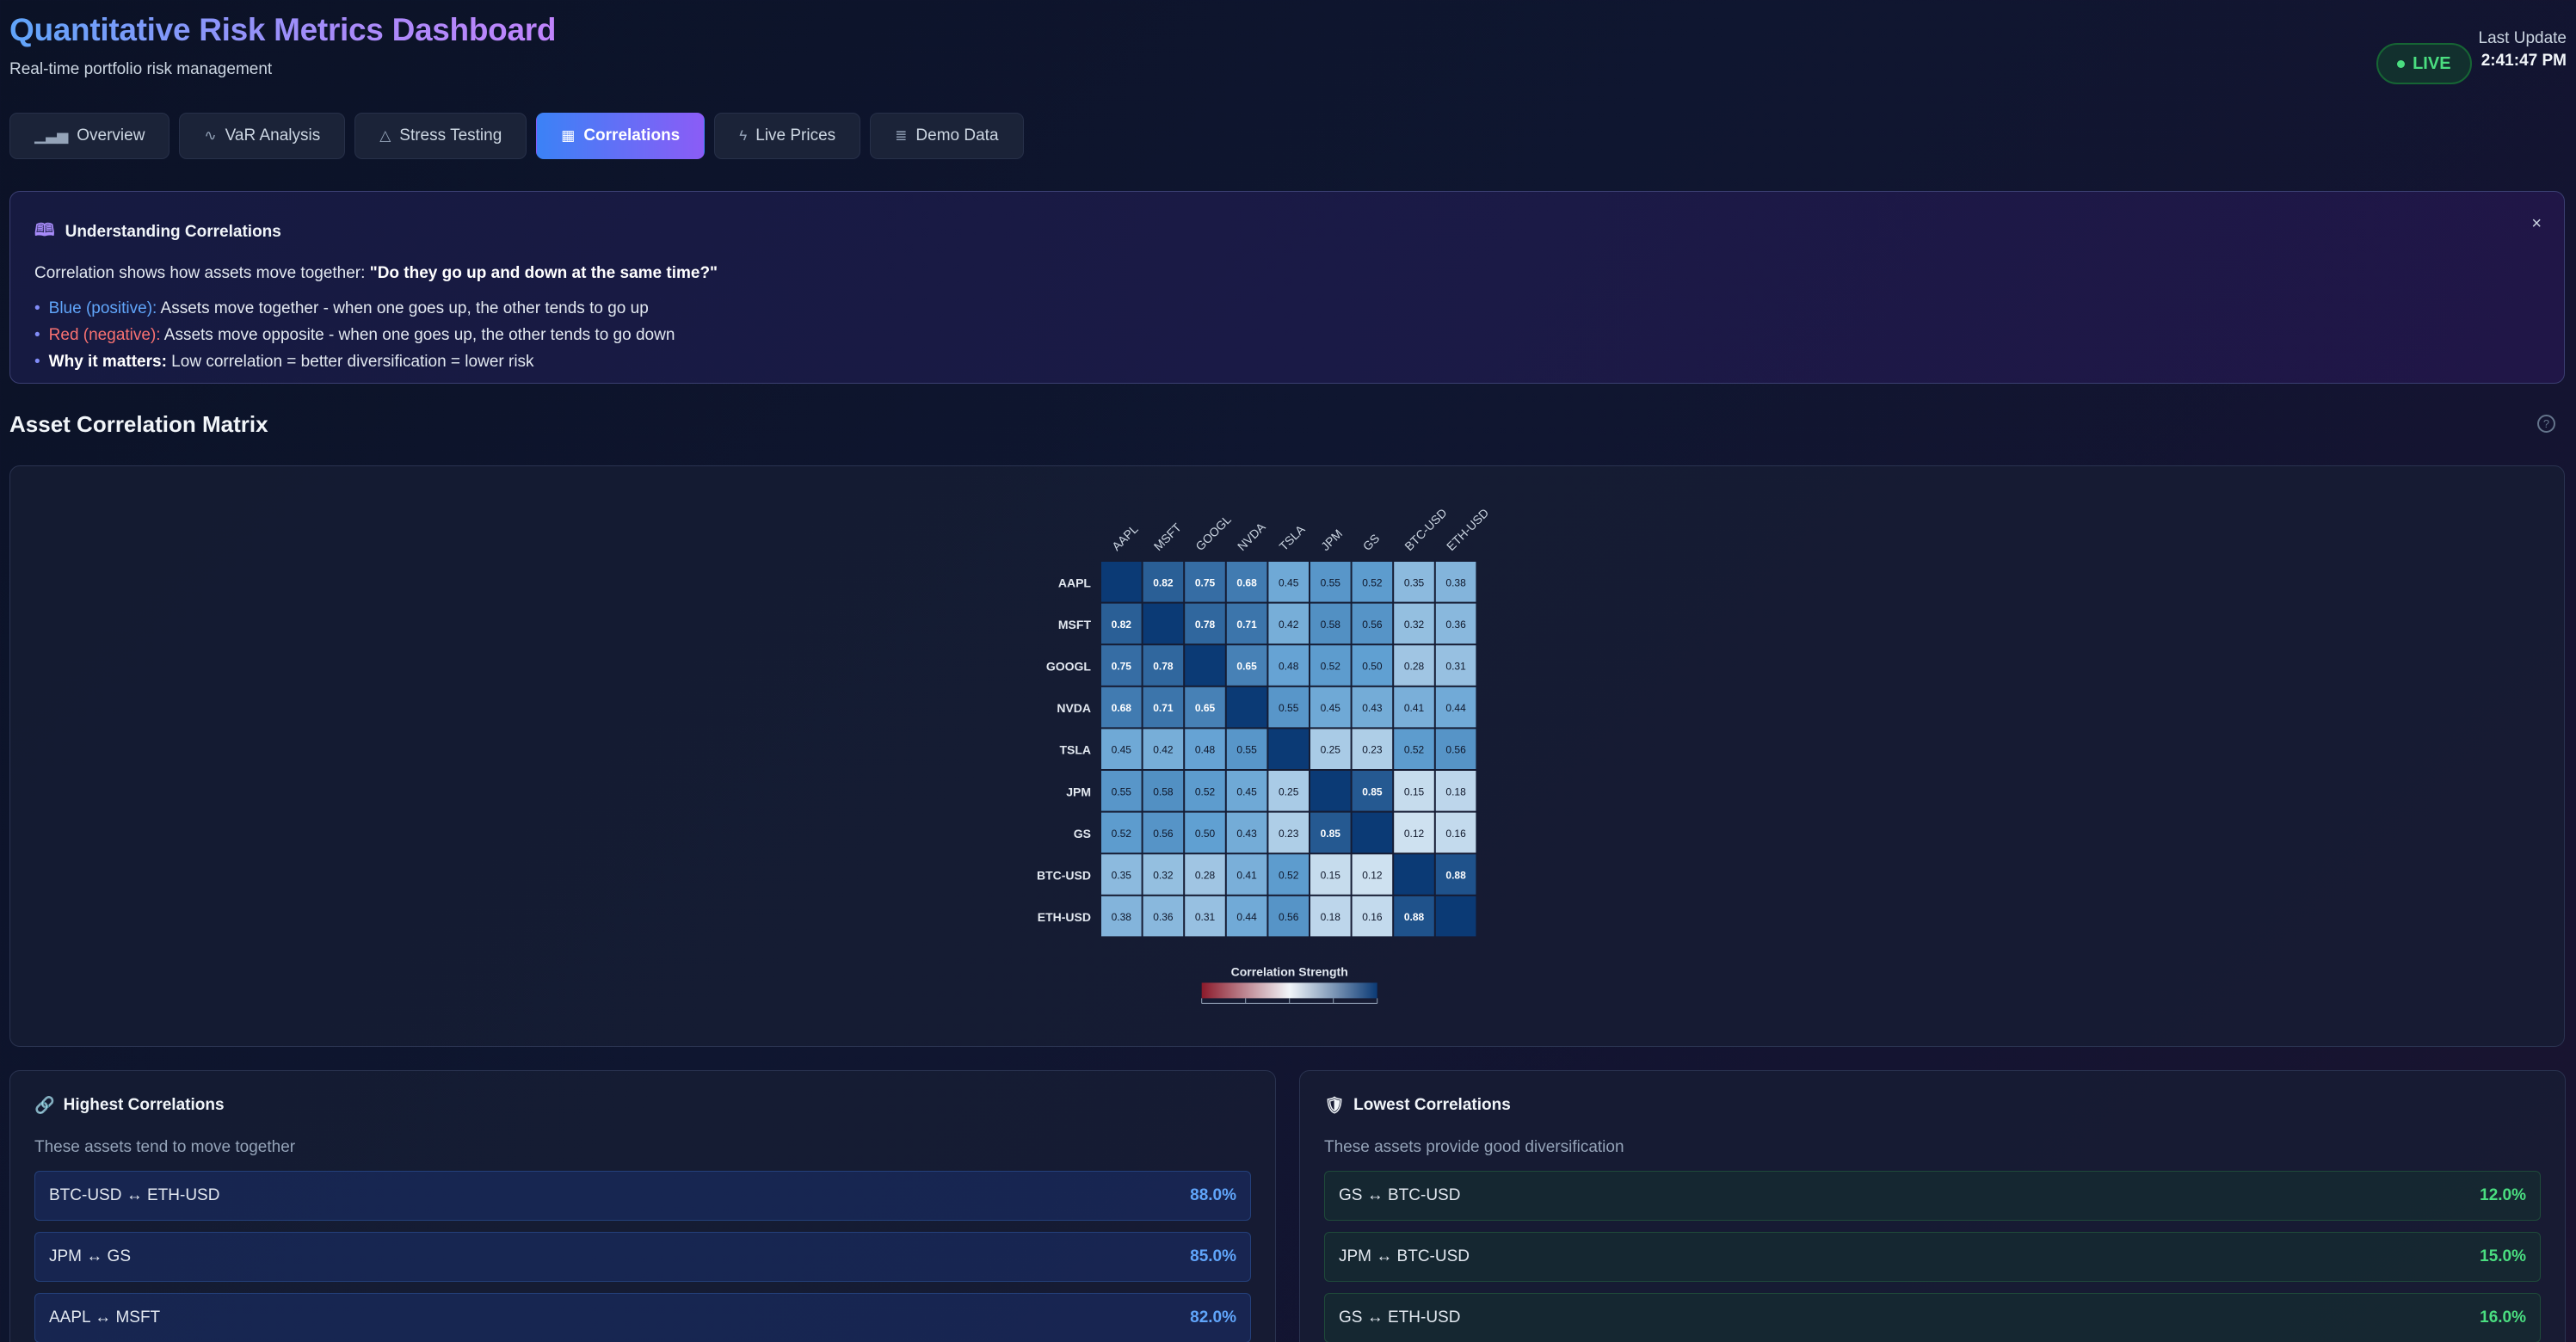 This screenshot has height=1342, width=2576. Describe the element at coordinates (1213, 1318) in the screenshot. I see `pair-value: 82.0%` at that location.